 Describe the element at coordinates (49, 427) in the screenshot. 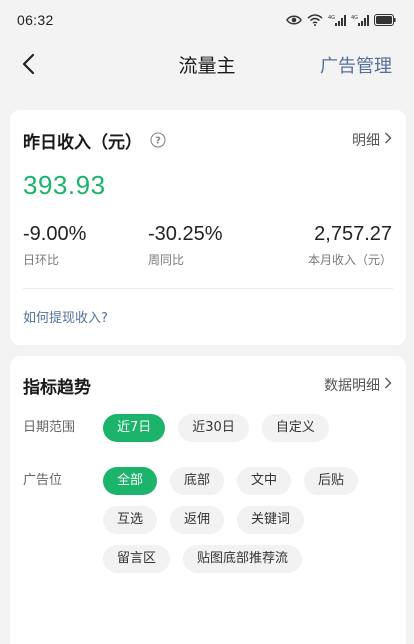

I see `date-range-label: 日期范围` at that location.